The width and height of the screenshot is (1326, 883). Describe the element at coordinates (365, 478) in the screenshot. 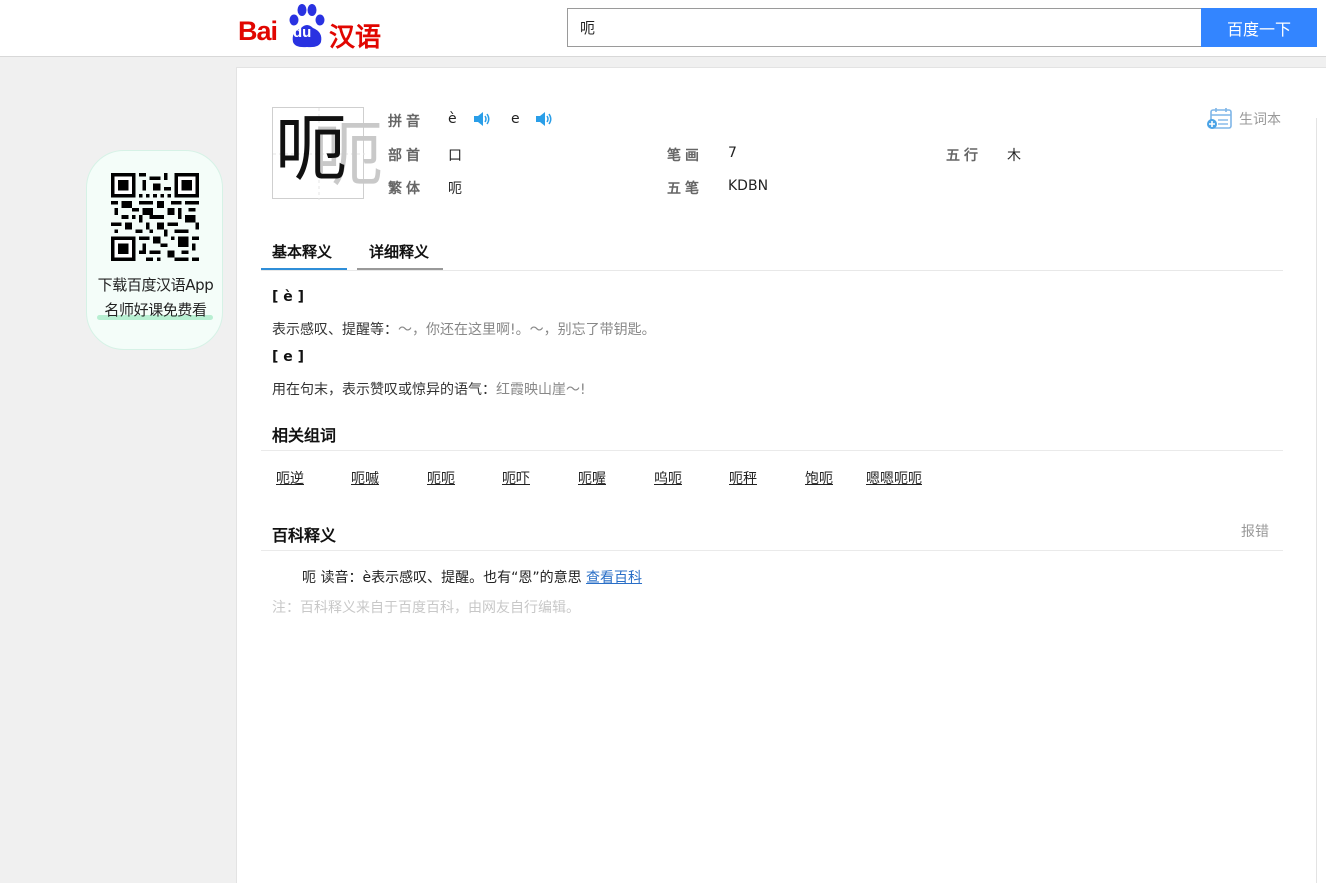

I see `related-word: 呃嘁` at that location.